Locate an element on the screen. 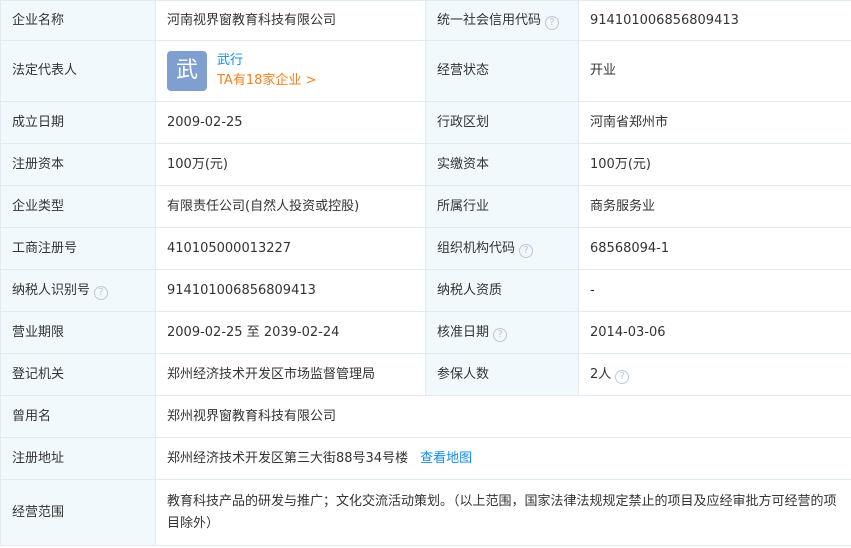 The image size is (851, 548). legal-rep-companies-link: TA有18家企业 > is located at coordinates (266, 81).